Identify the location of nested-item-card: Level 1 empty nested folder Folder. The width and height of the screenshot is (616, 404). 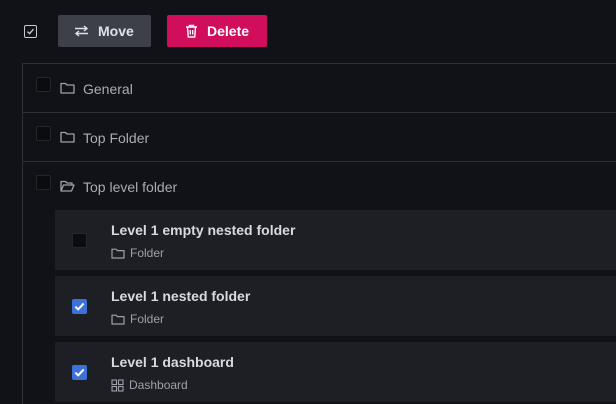
(335, 240).